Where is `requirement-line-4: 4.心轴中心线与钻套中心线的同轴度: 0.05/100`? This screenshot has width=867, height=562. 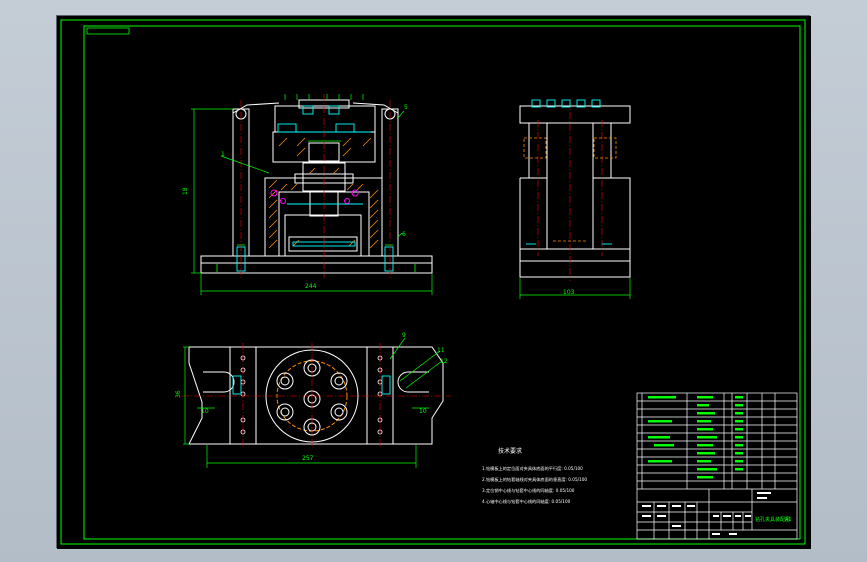
requirement-line-4: 4.心轴中心线与钻套中心线的同轴度: 0.05/100 is located at coordinates (526, 501).